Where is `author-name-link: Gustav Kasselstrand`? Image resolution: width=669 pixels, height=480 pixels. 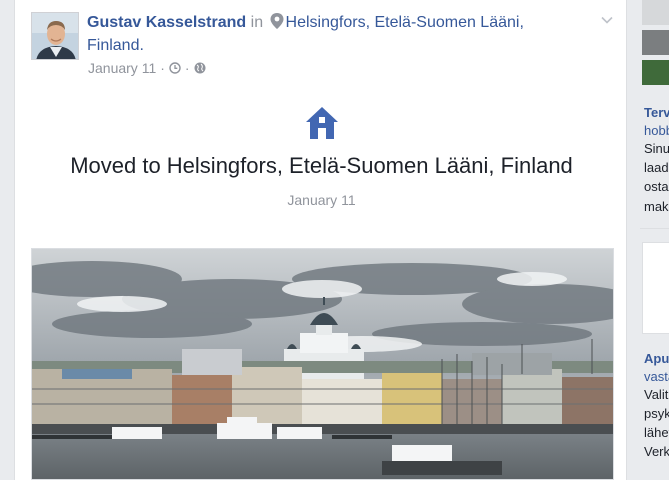
author-name-link: Gustav Kasselstrand is located at coordinates (166, 22).